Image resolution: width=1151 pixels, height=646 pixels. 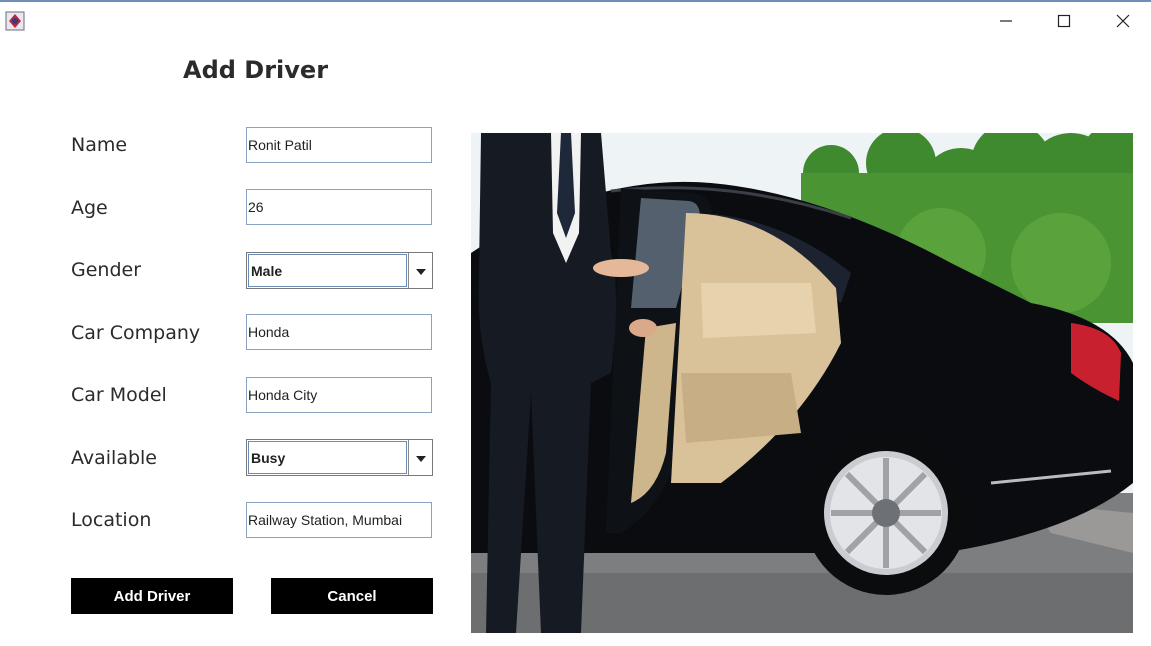 I want to click on gender-selected-value: Male, so click(x=327, y=270).